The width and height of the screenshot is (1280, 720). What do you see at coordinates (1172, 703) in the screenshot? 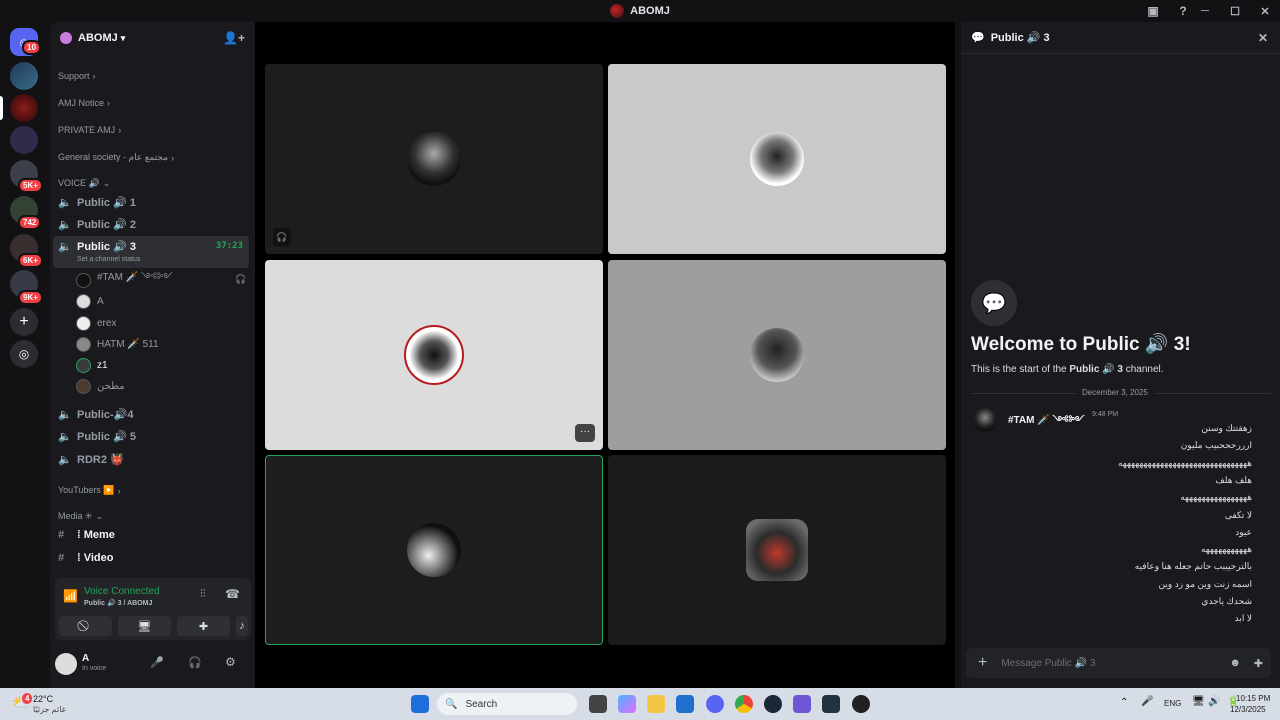
I see `language-indicator: ENG` at bounding box center [1172, 703].